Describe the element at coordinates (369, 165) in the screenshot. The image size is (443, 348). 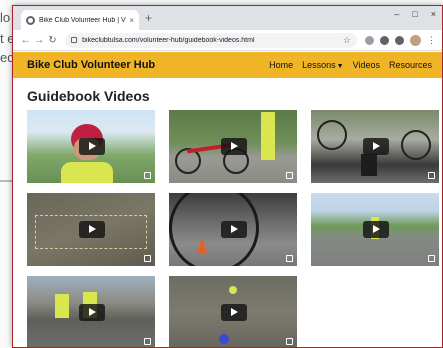
I see `shoe-shape` at that location.